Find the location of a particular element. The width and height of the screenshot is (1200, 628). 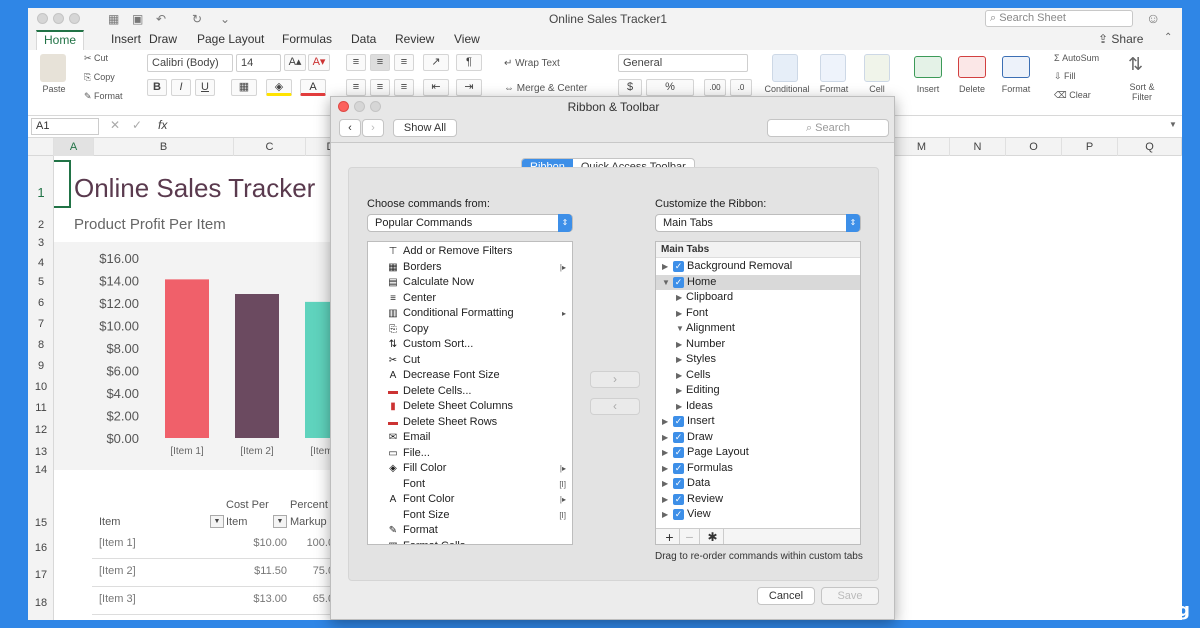

add-to-ribbon-button: › is located at coordinates (615, 379).